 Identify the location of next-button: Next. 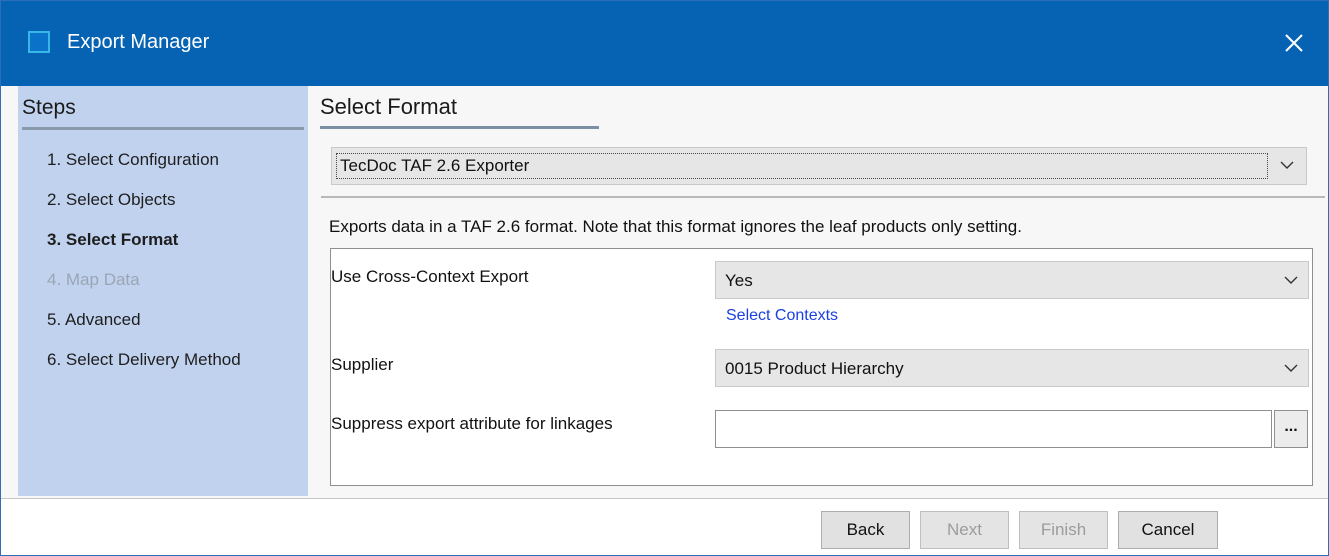
(964, 530).